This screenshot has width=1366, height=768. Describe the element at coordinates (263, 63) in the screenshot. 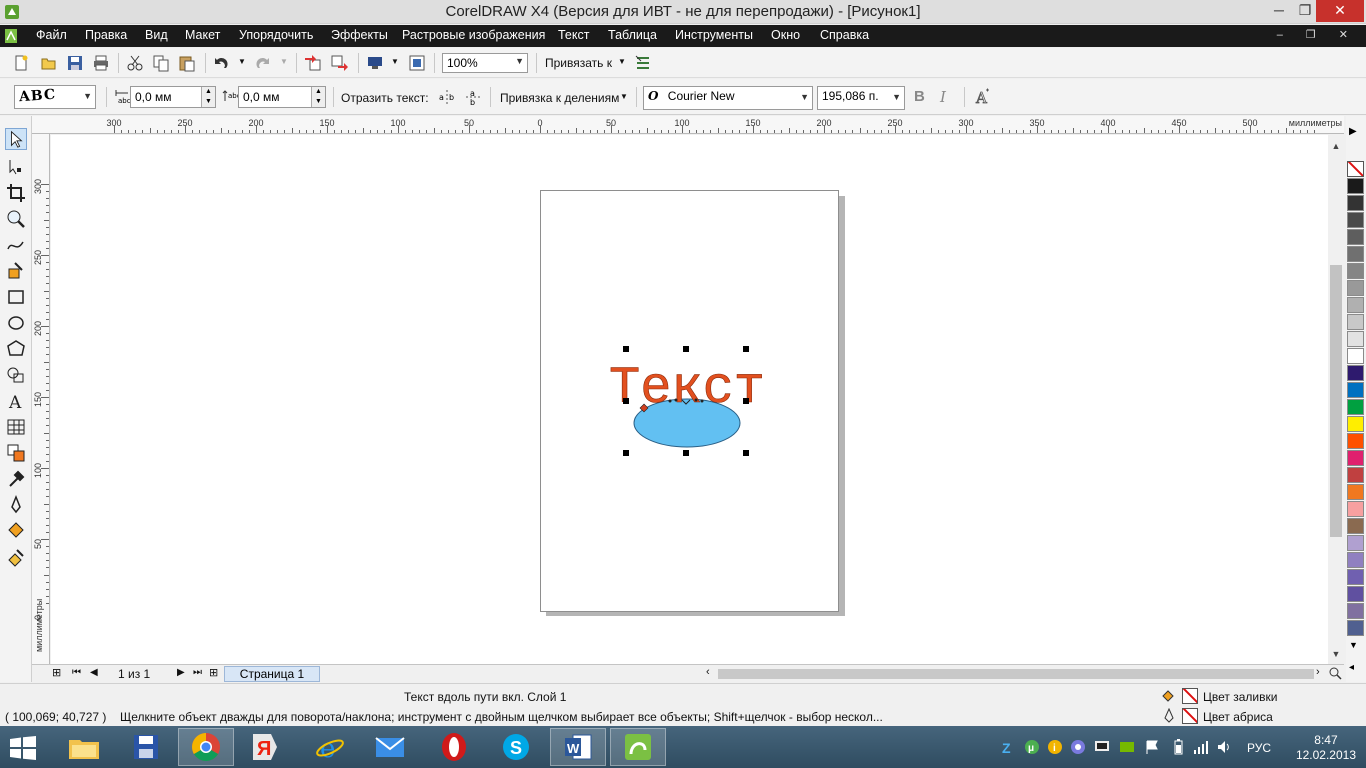

I see `redo-icon` at that location.